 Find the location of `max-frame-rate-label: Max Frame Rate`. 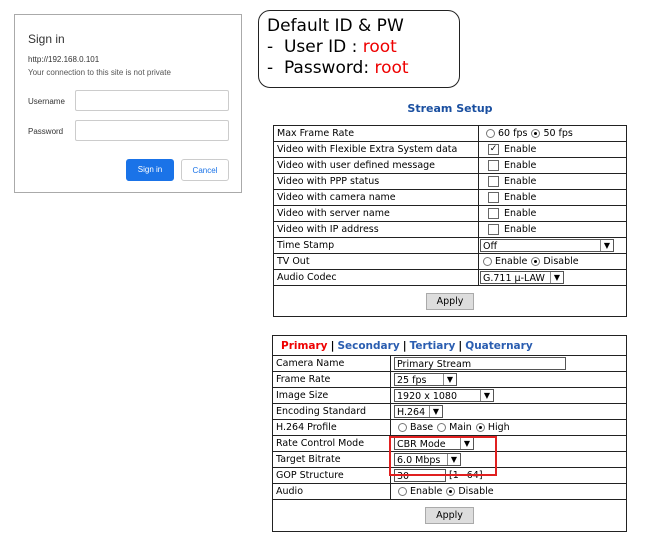

max-frame-rate-label: Max Frame Rate is located at coordinates (376, 133).